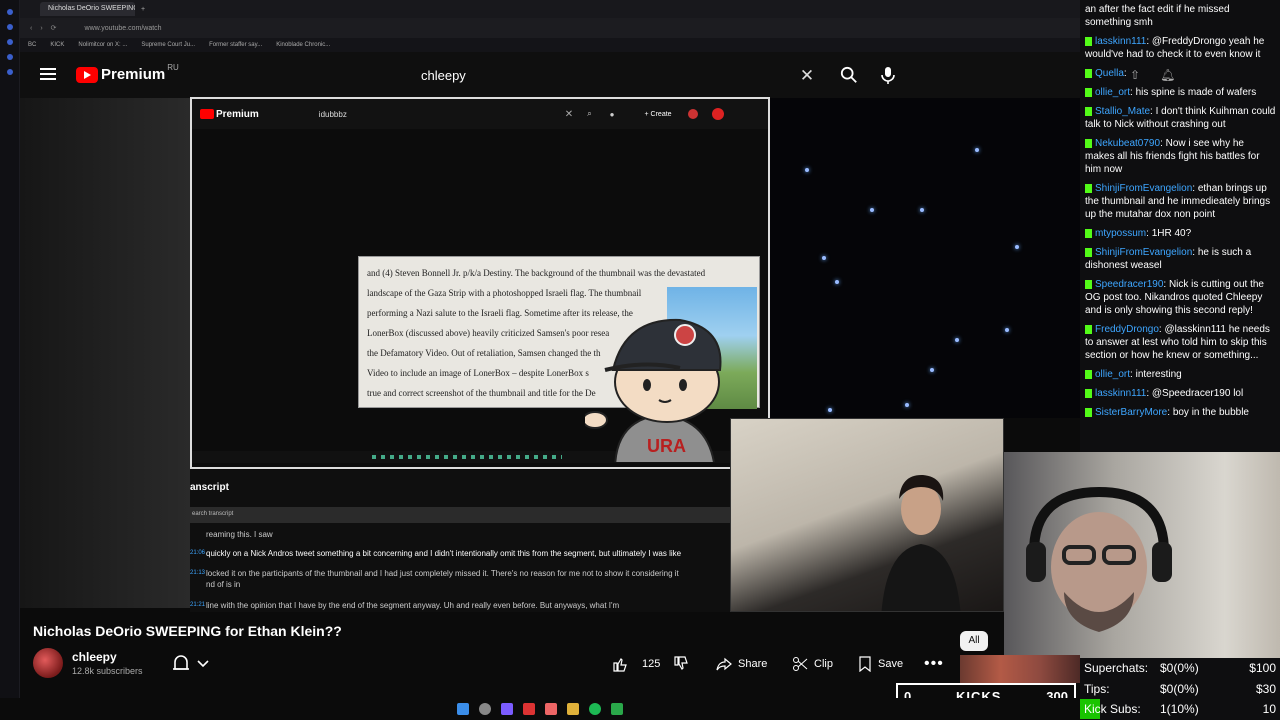  Describe the element at coordinates (692, 114) in the screenshot. I see `inner-bell-icon` at that location.